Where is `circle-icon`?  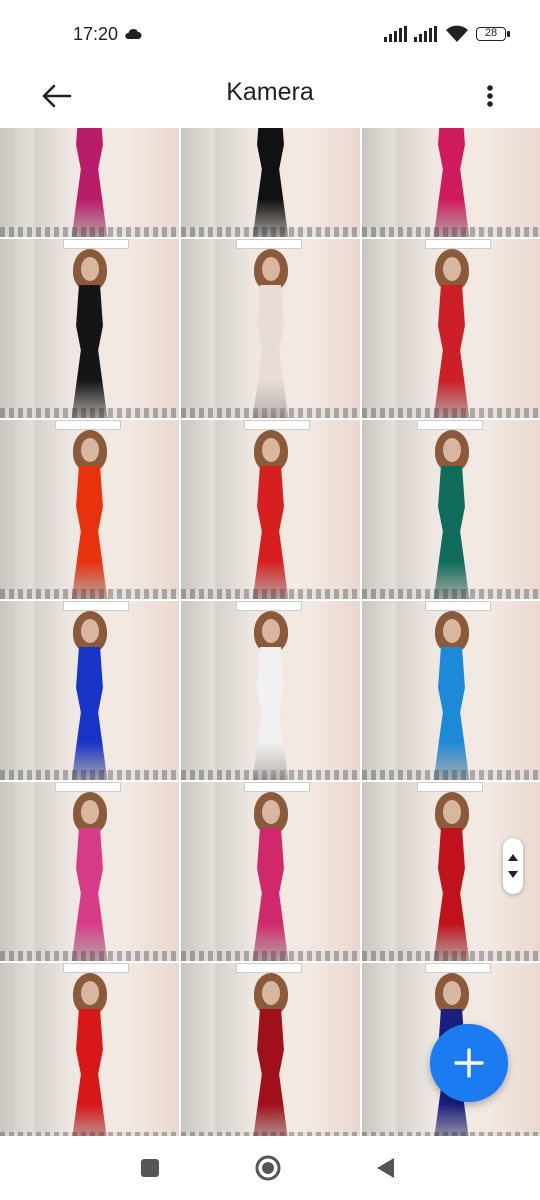 circle-icon is located at coordinates (268, 1168).